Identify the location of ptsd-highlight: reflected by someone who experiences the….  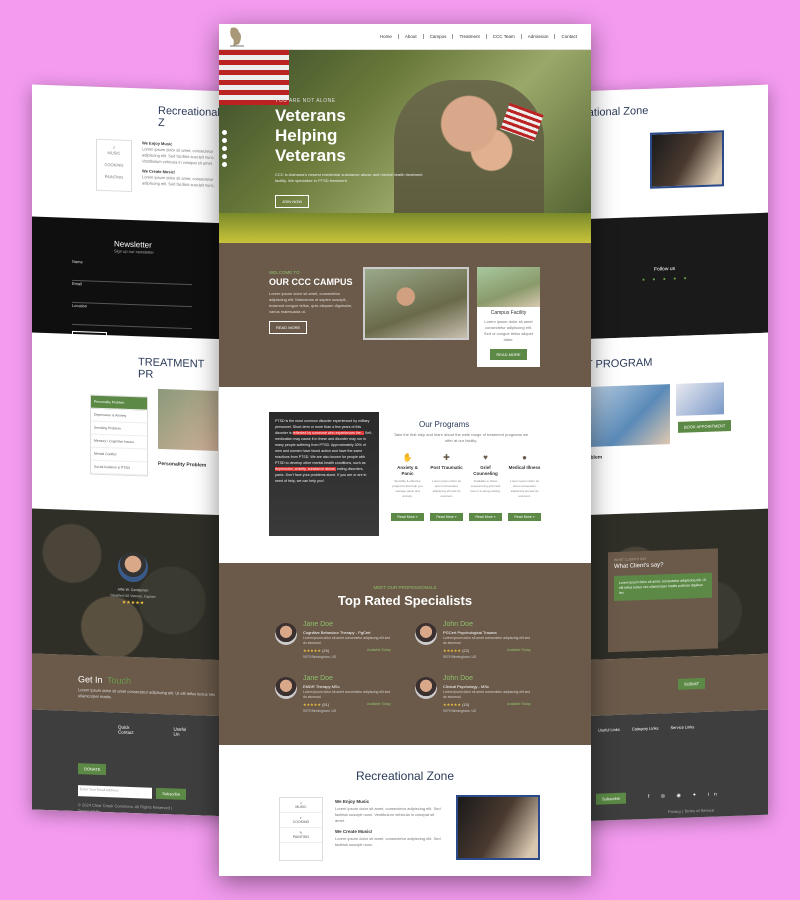
(328, 433).